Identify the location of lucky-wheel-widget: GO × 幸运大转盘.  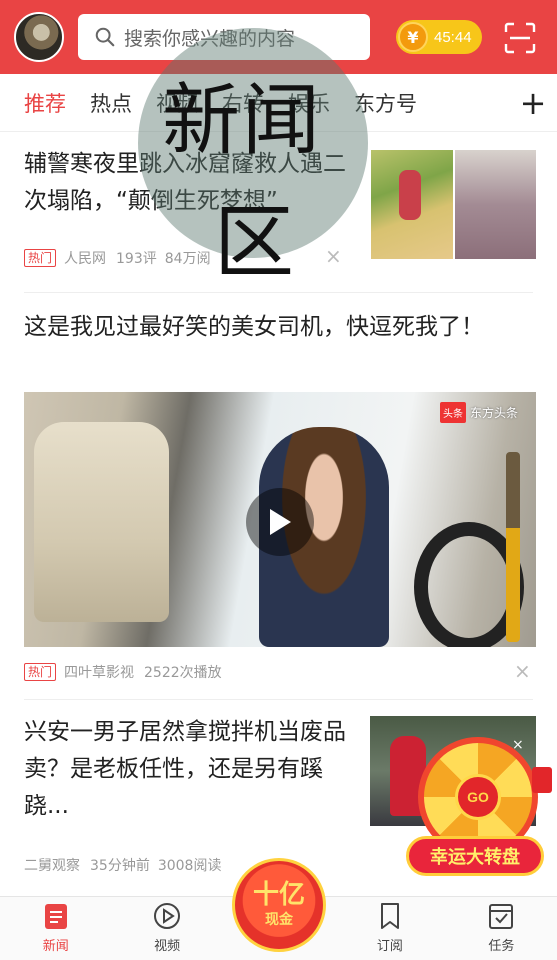
(479, 808).